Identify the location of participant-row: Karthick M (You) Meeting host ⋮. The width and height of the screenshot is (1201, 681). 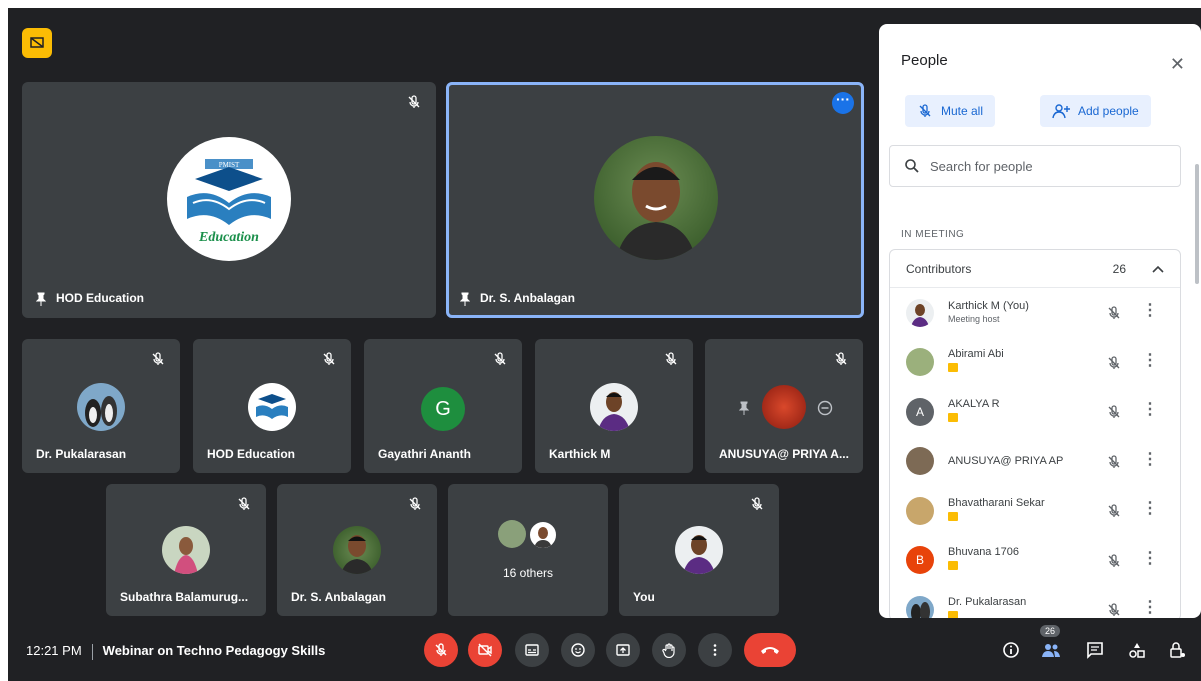
(1035, 313).